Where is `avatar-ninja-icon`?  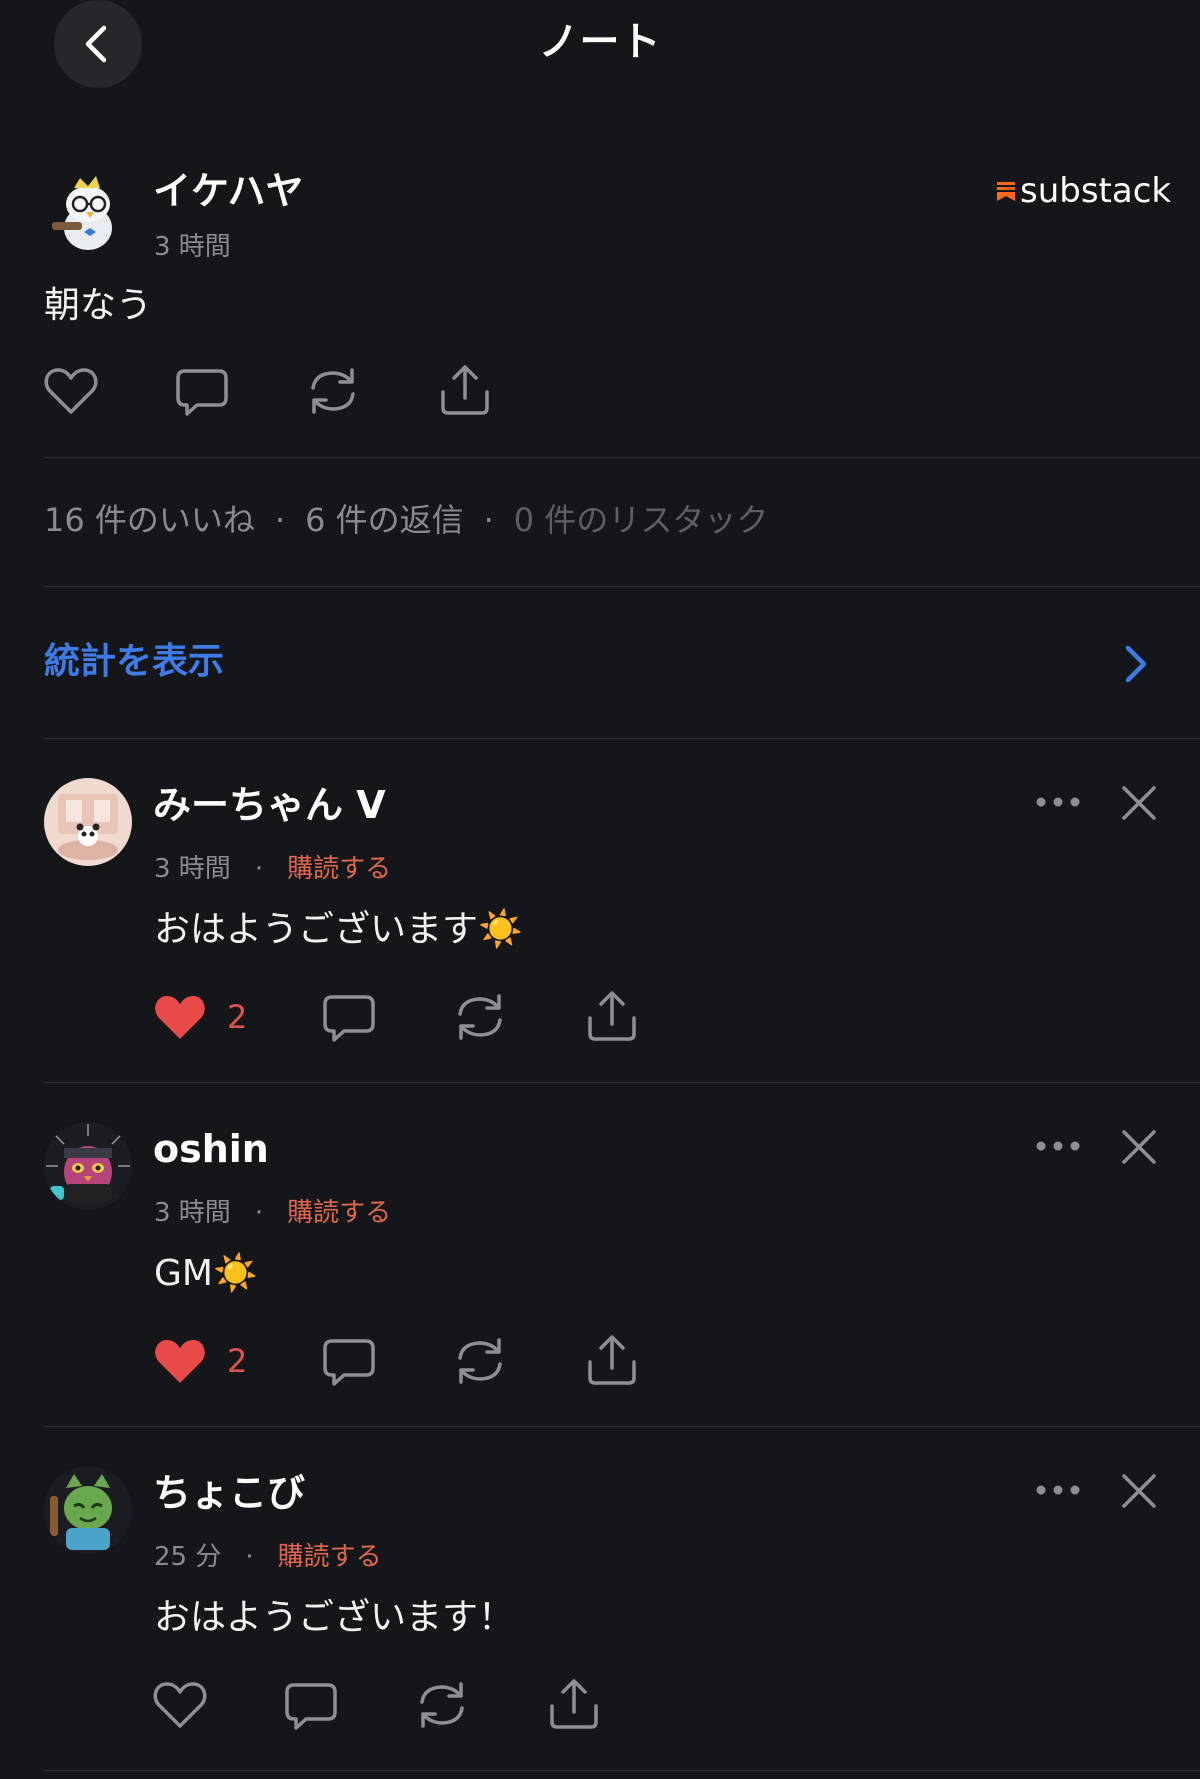
avatar-ninja-icon is located at coordinates (88, 1166).